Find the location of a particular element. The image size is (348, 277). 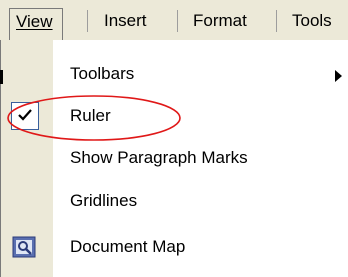

menu-item-show-paragraph-marks-label: Show Paragraph Marks is located at coordinates (159, 157).